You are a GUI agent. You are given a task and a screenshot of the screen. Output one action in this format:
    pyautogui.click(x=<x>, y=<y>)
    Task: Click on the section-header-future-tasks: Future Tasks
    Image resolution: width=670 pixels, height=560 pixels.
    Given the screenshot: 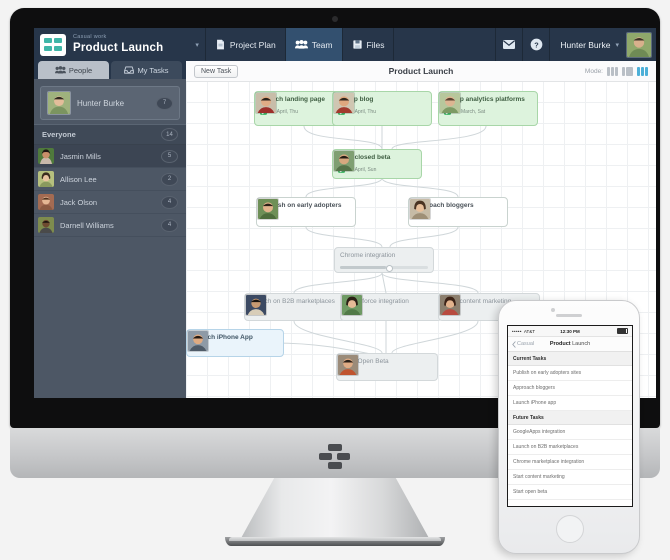 What is the action you would take?
    pyautogui.click(x=570, y=418)
    